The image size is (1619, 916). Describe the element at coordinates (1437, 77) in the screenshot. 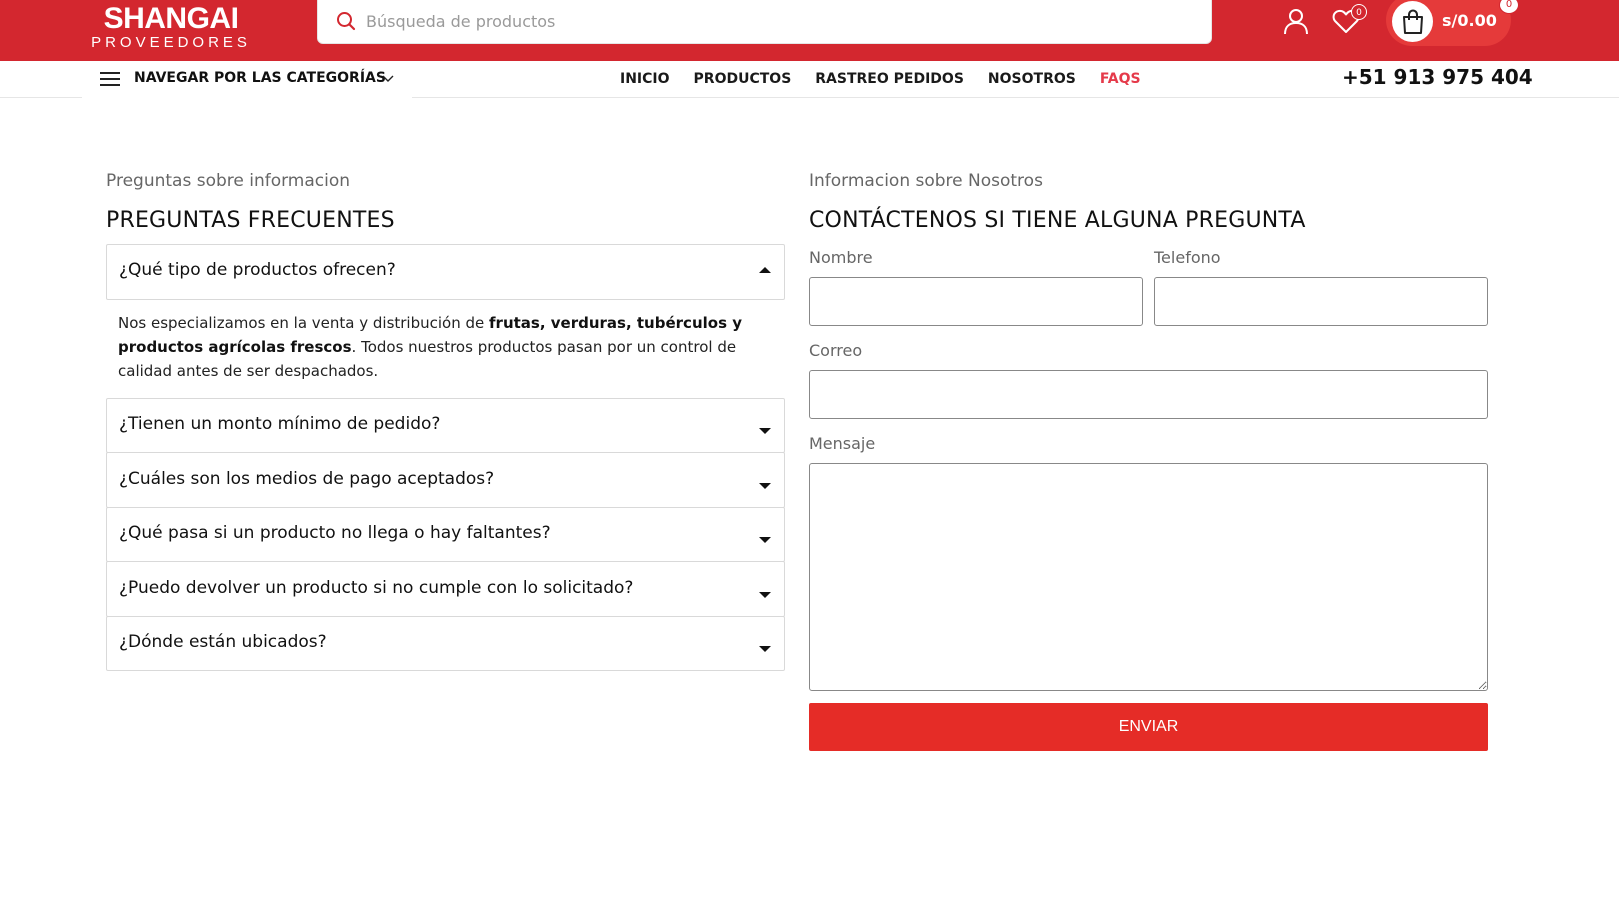

I see `phone-number: +51 913 975 404` at that location.